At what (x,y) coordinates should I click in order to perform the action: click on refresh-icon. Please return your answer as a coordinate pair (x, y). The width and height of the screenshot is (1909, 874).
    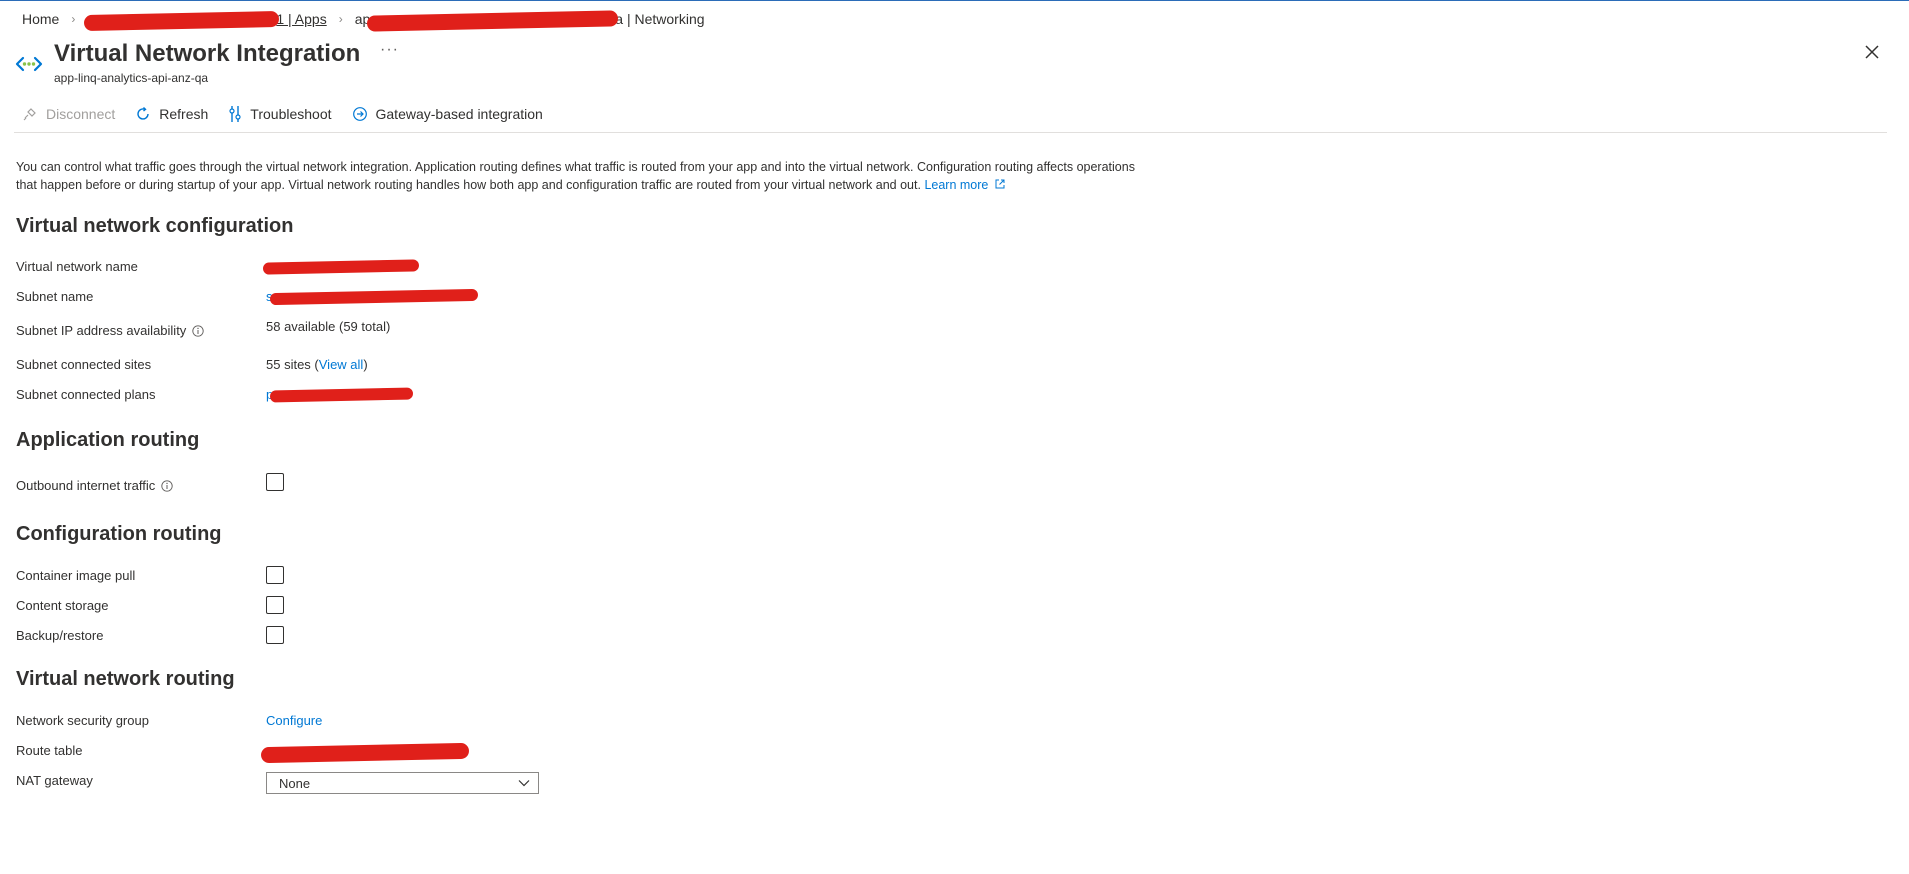
    Looking at the image, I should click on (143, 113).